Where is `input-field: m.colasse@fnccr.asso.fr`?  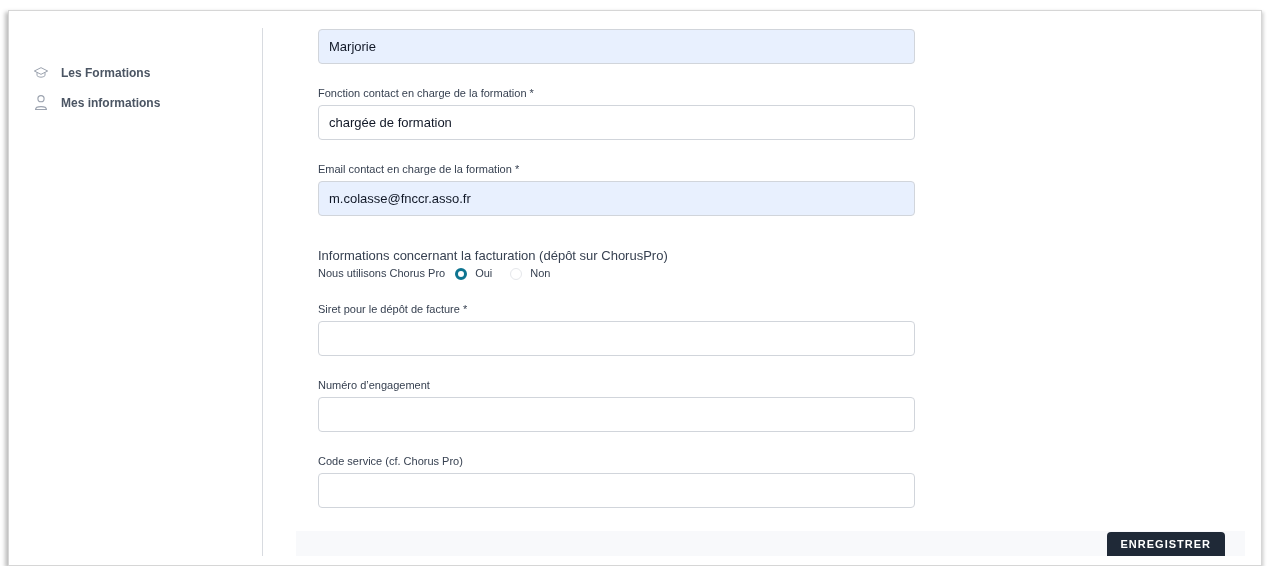 input-field: m.colasse@fnccr.asso.fr is located at coordinates (616, 198).